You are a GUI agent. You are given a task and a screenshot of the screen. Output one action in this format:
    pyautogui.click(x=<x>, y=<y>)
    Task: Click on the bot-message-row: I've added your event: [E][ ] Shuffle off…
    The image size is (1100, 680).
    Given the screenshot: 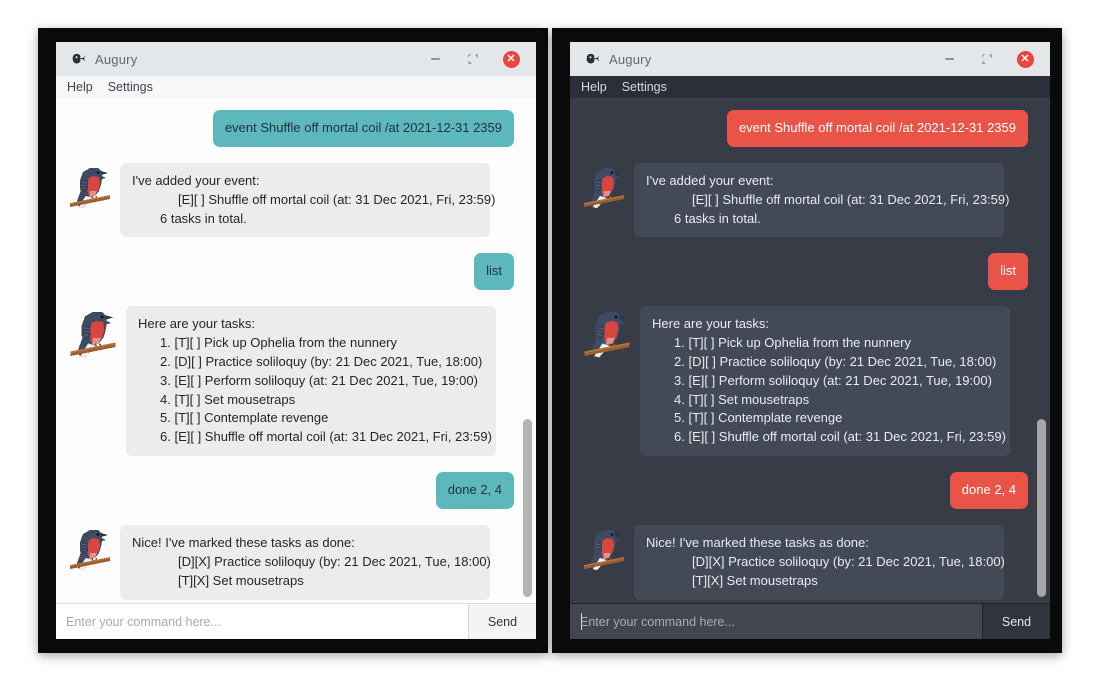 What is the action you would take?
    pyautogui.click(x=291, y=200)
    